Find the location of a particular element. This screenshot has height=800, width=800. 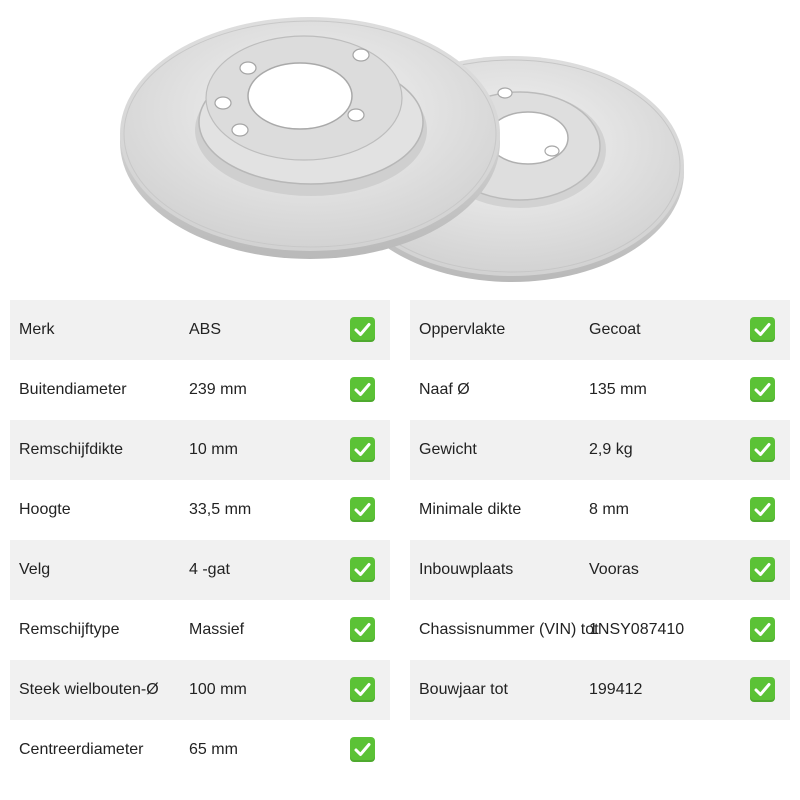

brake-disc-front is located at coordinates (310, 138).